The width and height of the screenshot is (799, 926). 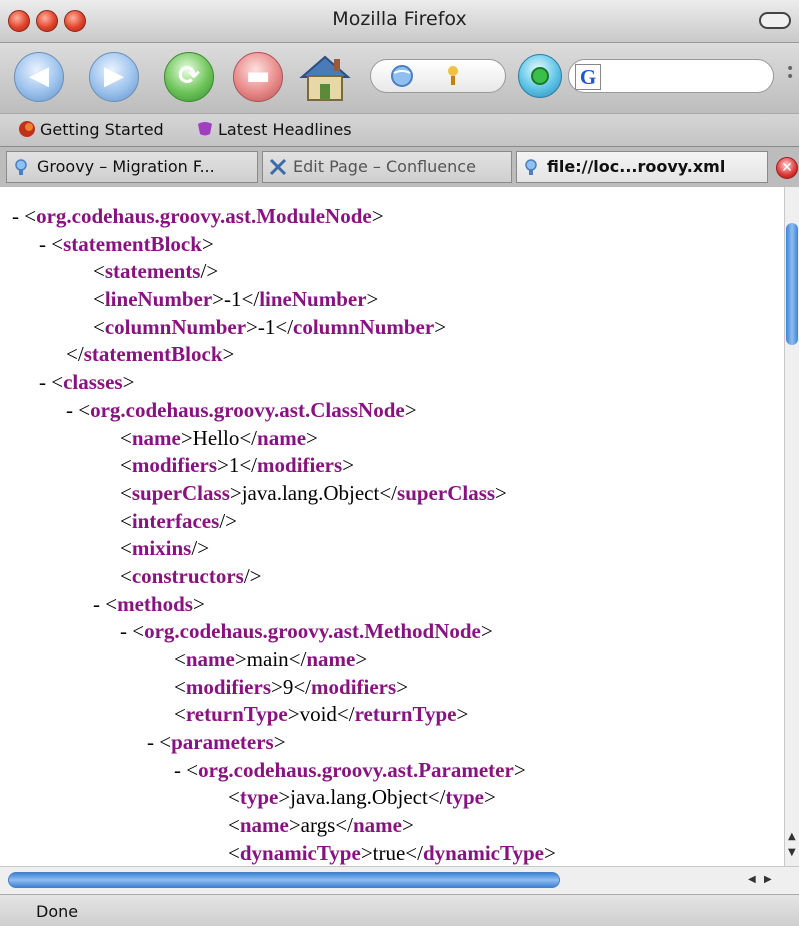 I want to click on url-bar, so click(x=438, y=76).